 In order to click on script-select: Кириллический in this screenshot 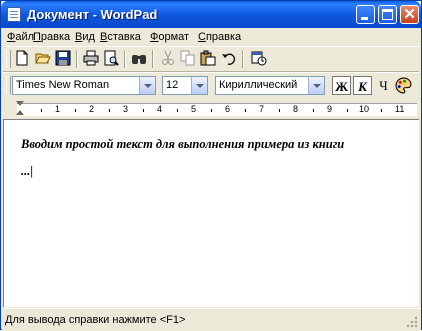, I will do `click(270, 85)`.